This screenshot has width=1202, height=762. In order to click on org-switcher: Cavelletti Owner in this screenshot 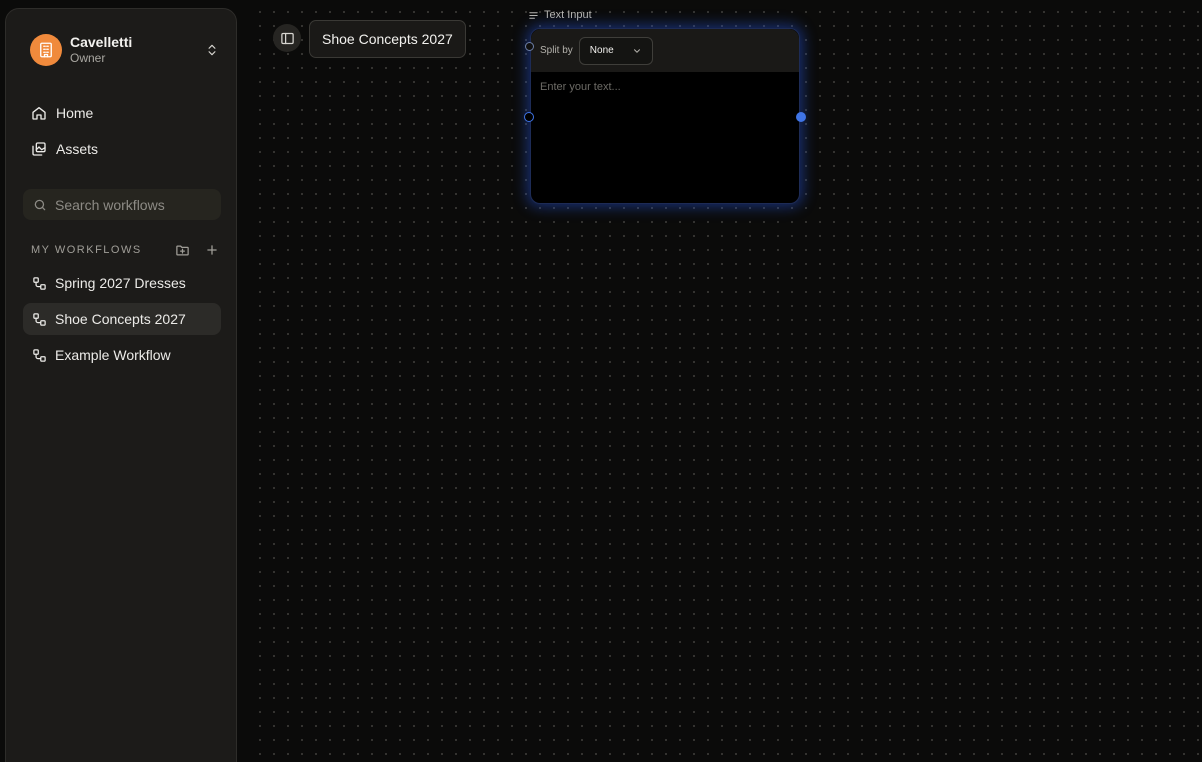, I will do `click(125, 50)`.